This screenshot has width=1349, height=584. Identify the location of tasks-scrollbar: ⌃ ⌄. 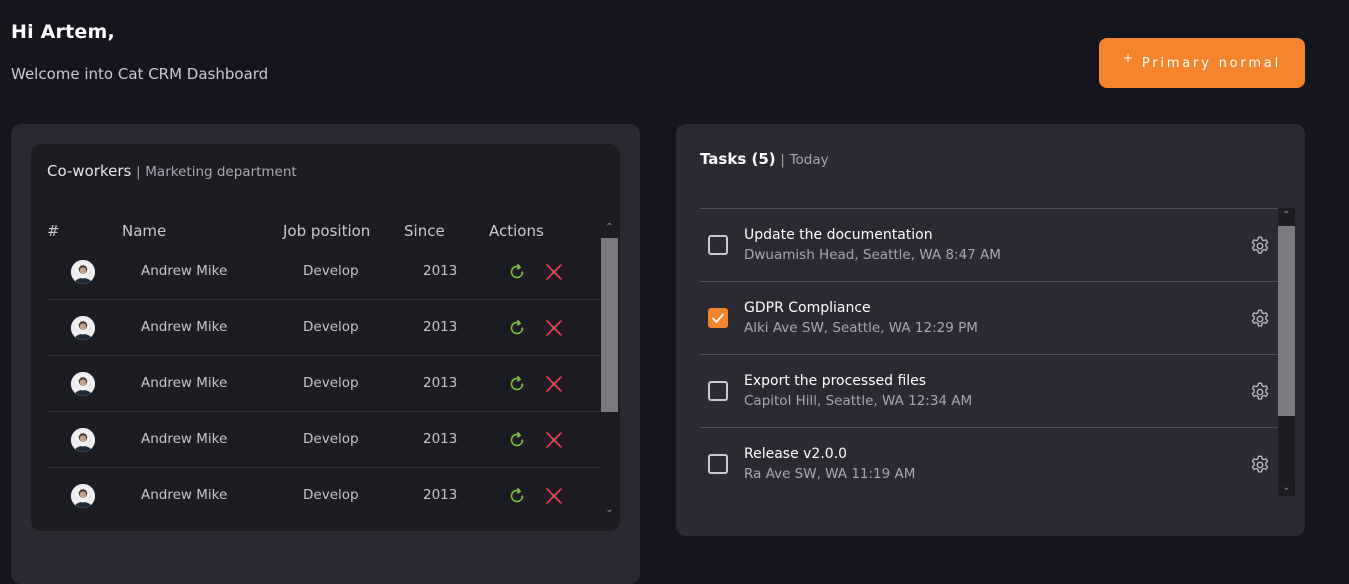
(1286, 352).